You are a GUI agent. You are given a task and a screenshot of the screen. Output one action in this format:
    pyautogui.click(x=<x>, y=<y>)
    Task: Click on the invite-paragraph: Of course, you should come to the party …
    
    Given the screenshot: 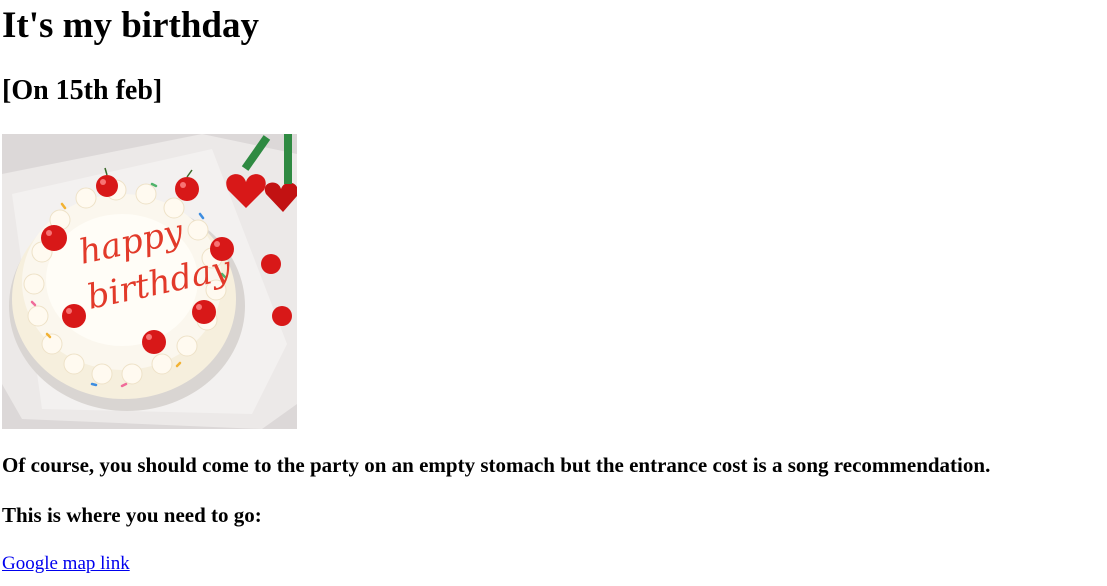 What is the action you would take?
    pyautogui.click(x=496, y=465)
    